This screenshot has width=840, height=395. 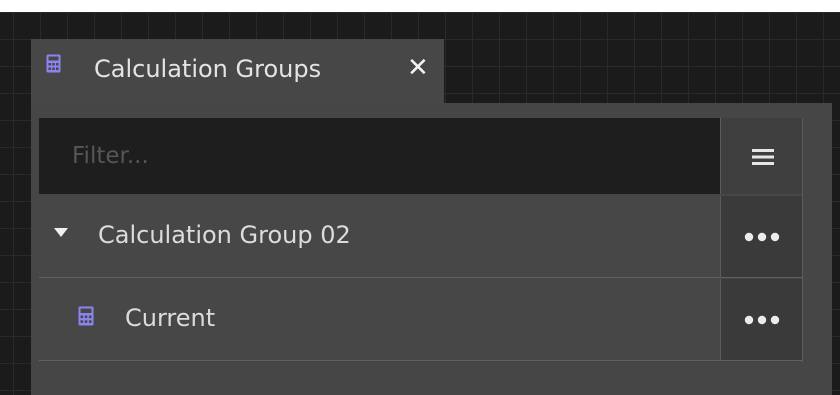 I want to click on close-icon: ✕, so click(x=418, y=68).